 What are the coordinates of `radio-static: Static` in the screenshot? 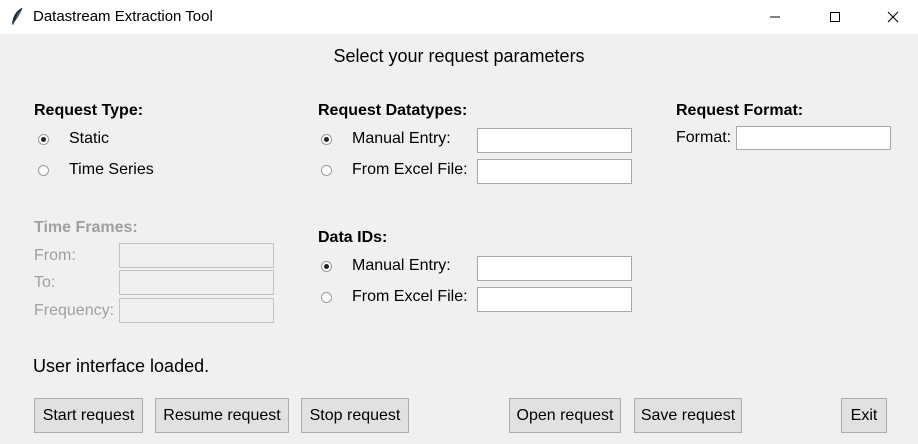 It's located at (73, 139).